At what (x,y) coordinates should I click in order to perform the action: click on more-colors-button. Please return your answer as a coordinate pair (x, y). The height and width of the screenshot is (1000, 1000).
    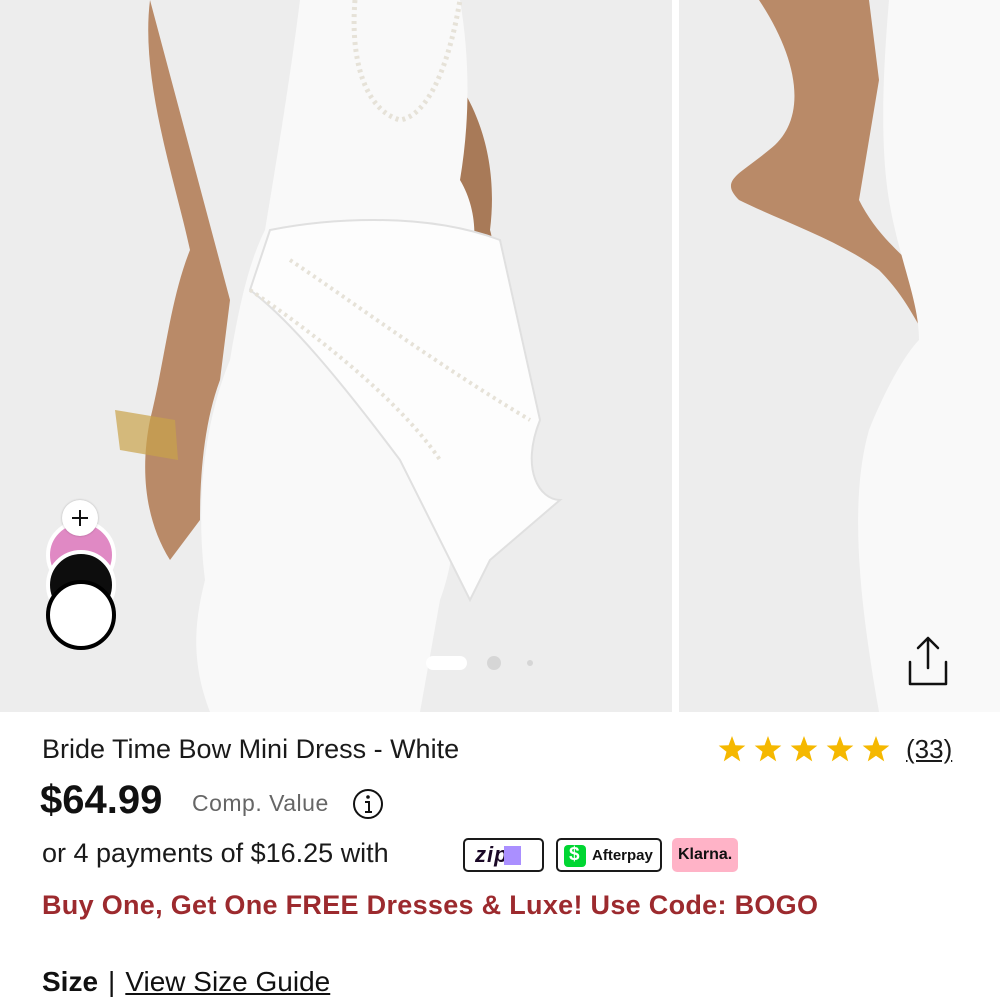
    Looking at the image, I should click on (80, 518).